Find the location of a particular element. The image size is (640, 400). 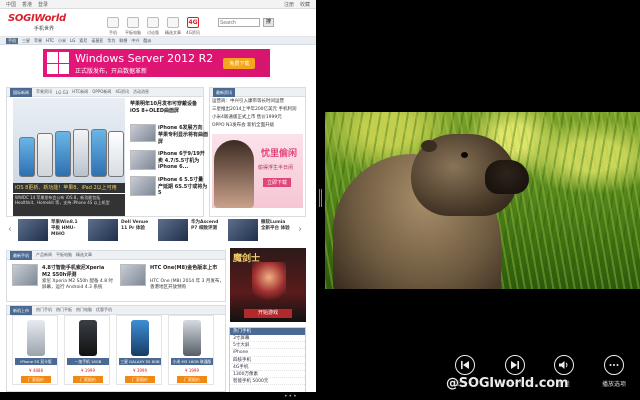

ad-cta-button: 立即下载 is located at coordinates (276, 182).